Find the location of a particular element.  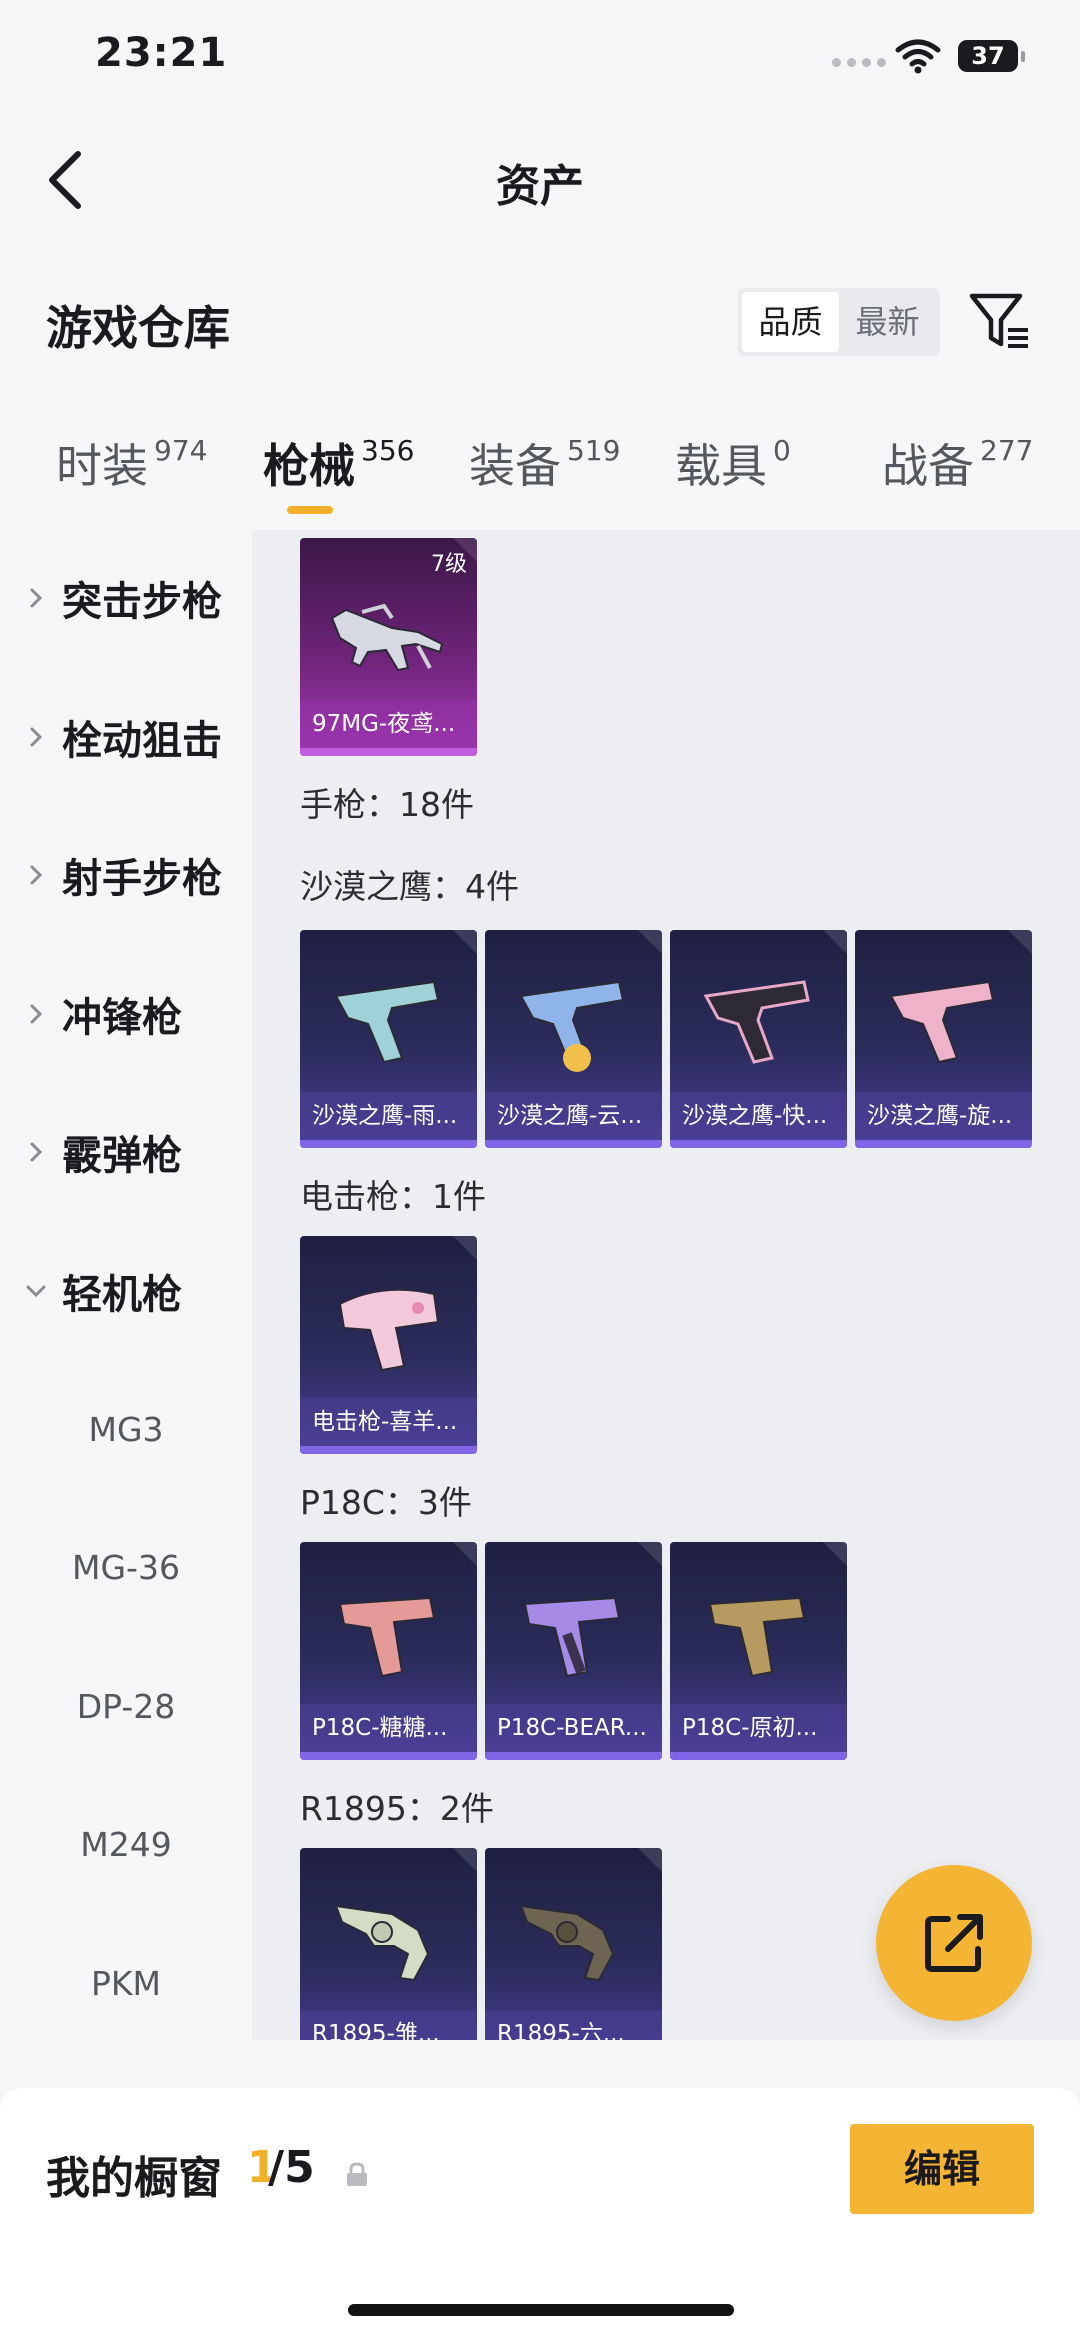

share-button is located at coordinates (954, 1943).